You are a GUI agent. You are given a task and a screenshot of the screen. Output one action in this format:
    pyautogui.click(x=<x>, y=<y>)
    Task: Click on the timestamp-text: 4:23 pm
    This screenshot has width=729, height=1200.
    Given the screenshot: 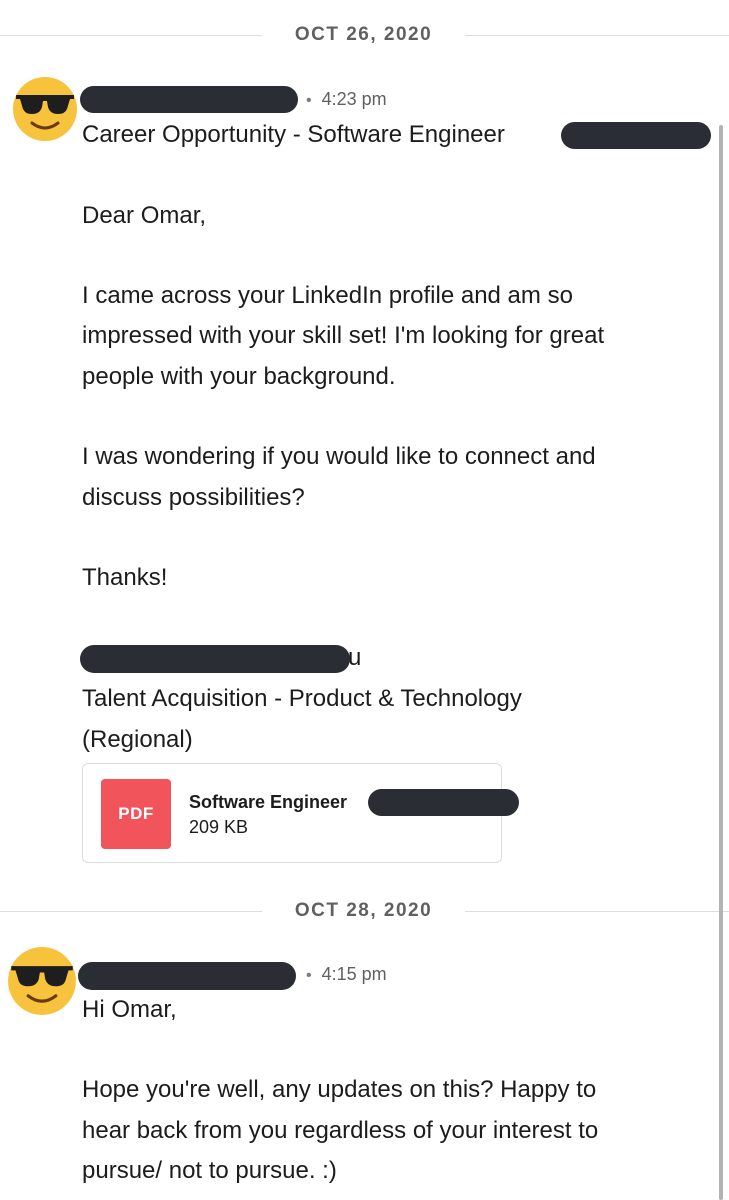 What is the action you would take?
    pyautogui.click(x=354, y=99)
    